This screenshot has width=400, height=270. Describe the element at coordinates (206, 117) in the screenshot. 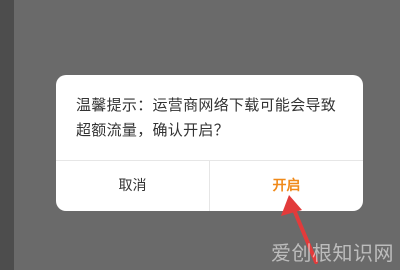

I see `dialog-message: 温馨提示：运营商网络下载可能会导致超额流量，确认开启？` at that location.